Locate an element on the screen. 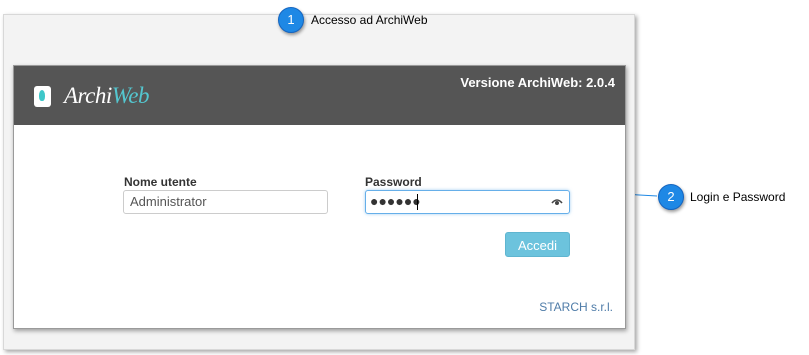 This screenshot has height=355, width=809. callout-text-2: Login e Password is located at coordinates (738, 197).